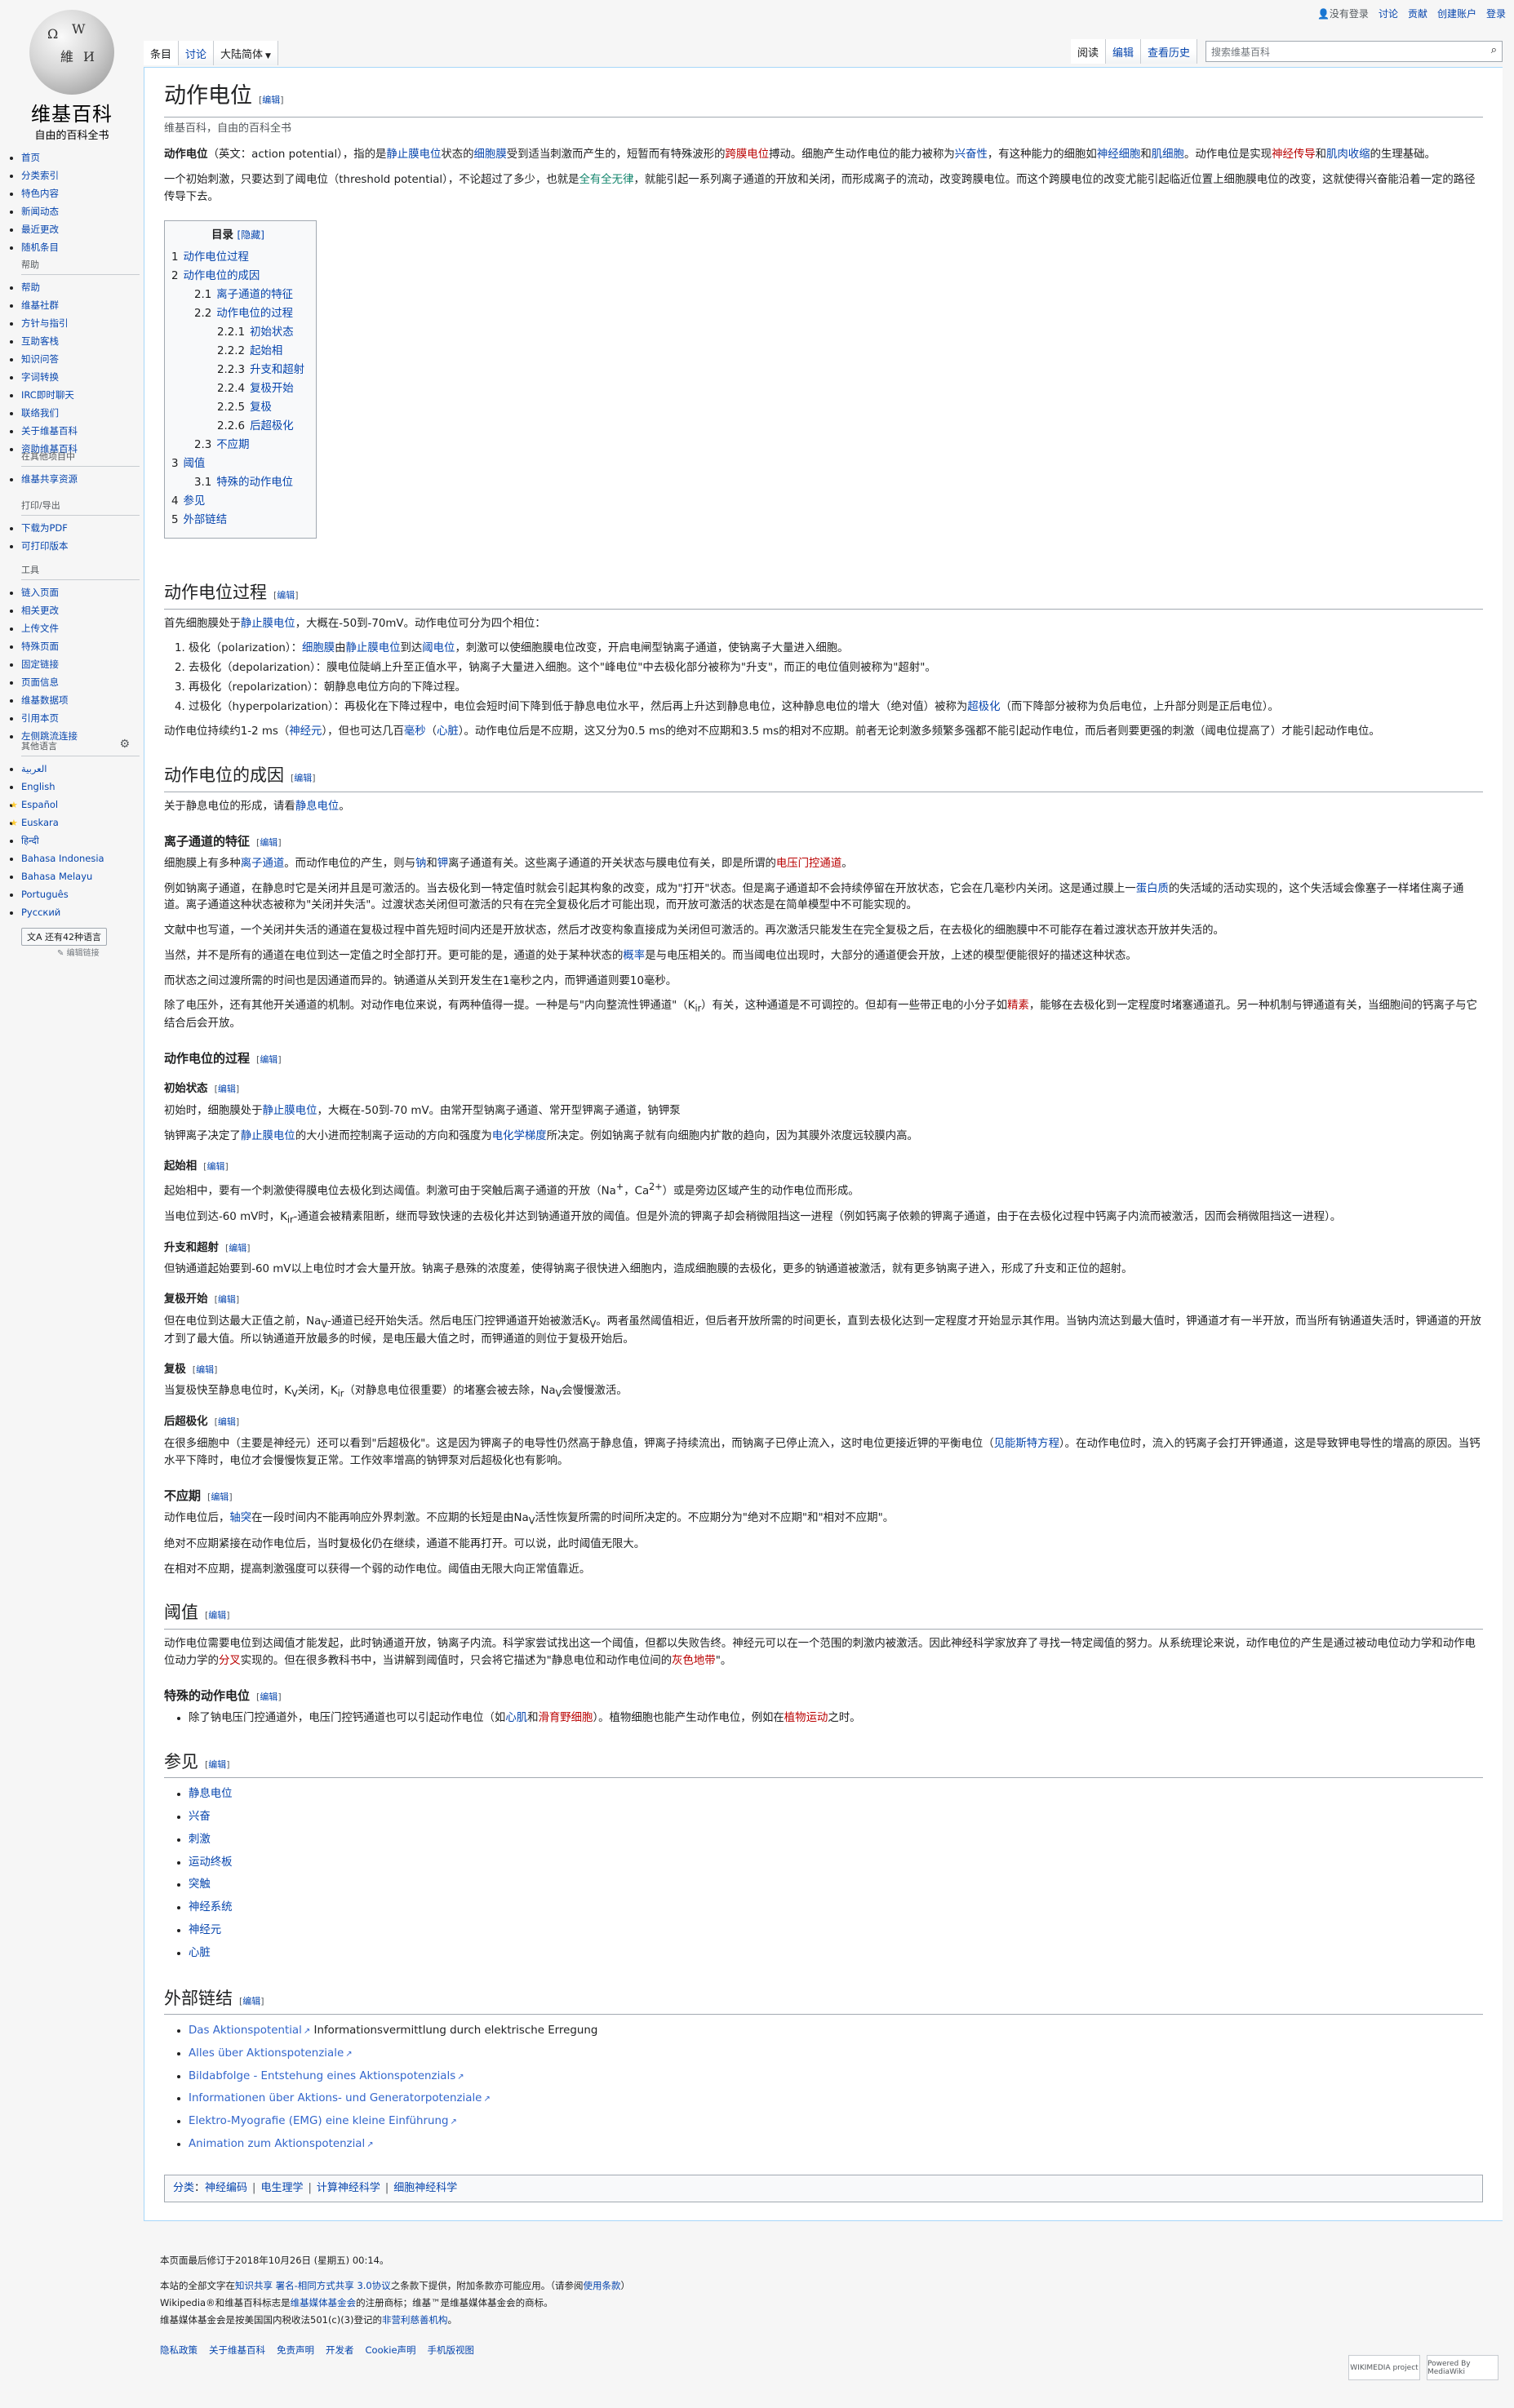  I want to click on link-plant-movement: 植物运动, so click(806, 1718).